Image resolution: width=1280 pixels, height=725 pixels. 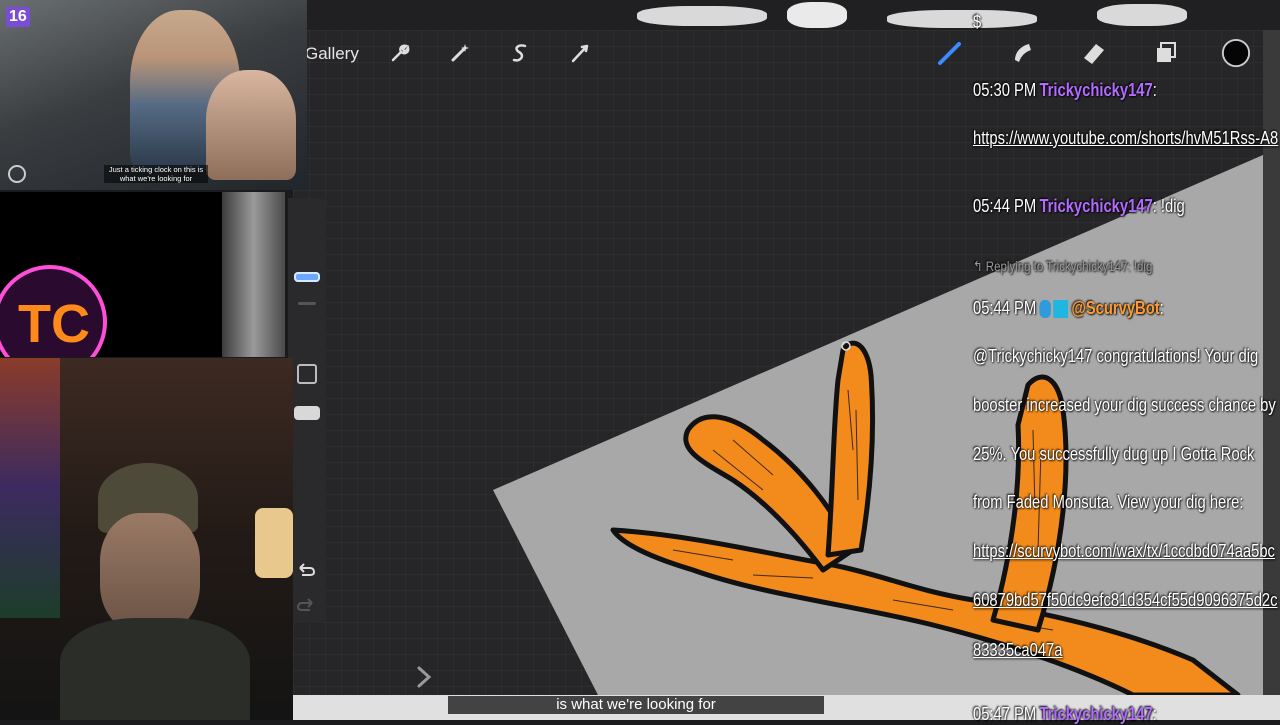 What do you see at coordinates (307, 277) in the screenshot?
I see `brush-size-slider` at bounding box center [307, 277].